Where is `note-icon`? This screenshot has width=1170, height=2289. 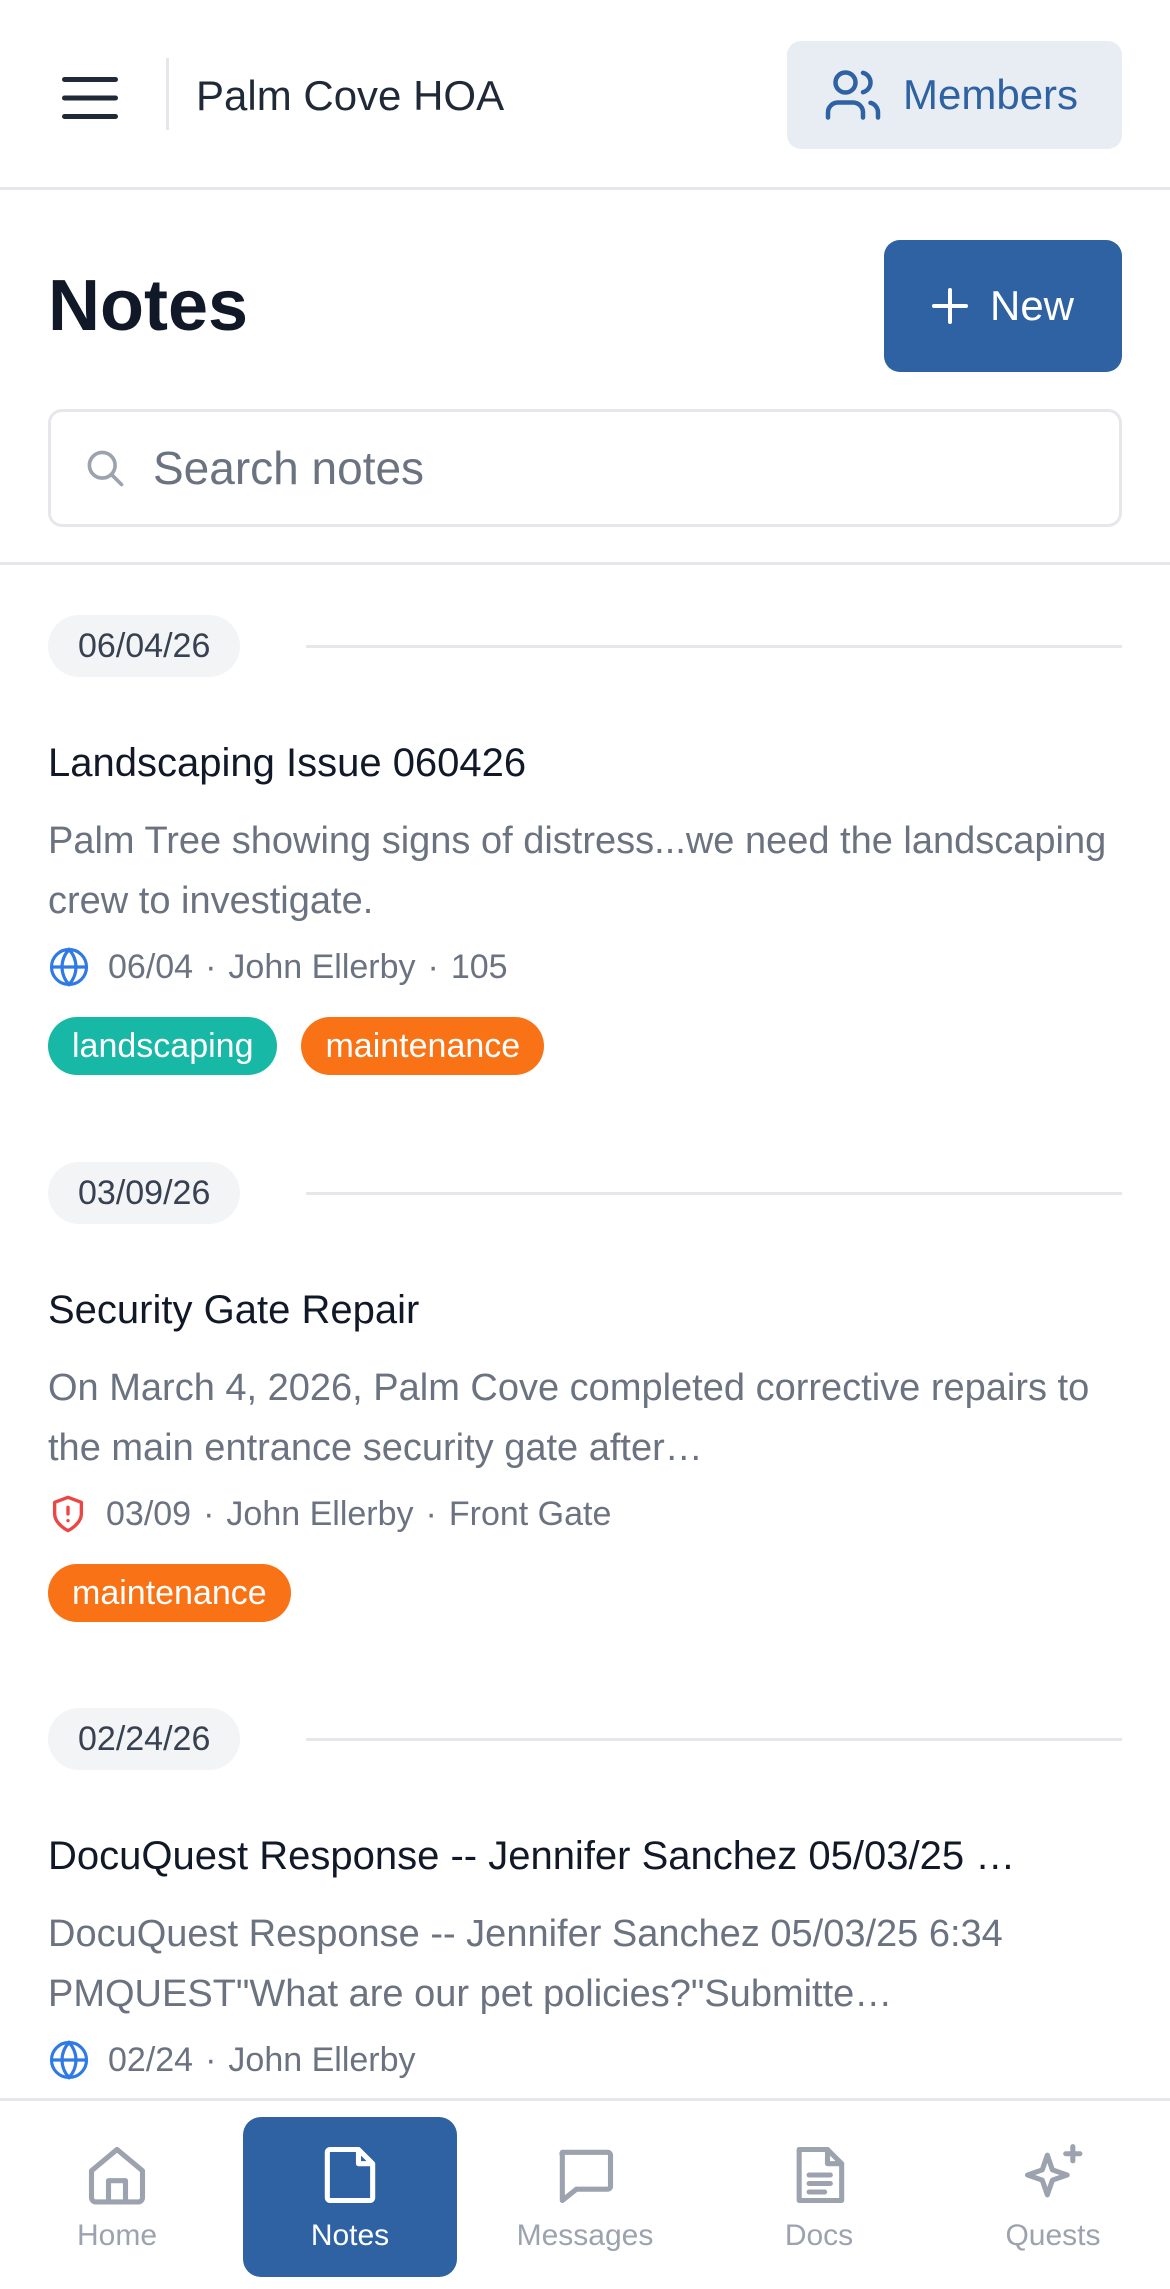 note-icon is located at coordinates (350, 2175).